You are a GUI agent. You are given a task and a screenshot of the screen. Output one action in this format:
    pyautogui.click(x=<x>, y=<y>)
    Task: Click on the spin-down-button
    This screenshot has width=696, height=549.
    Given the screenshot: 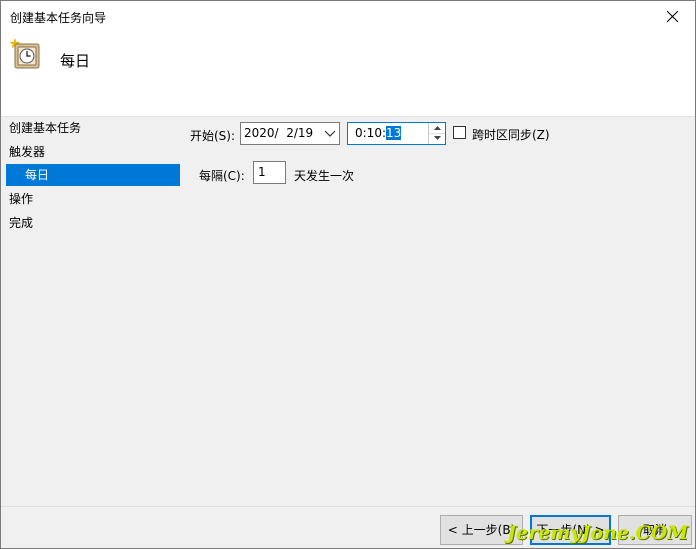 What is the action you would take?
    pyautogui.click(x=437, y=138)
    